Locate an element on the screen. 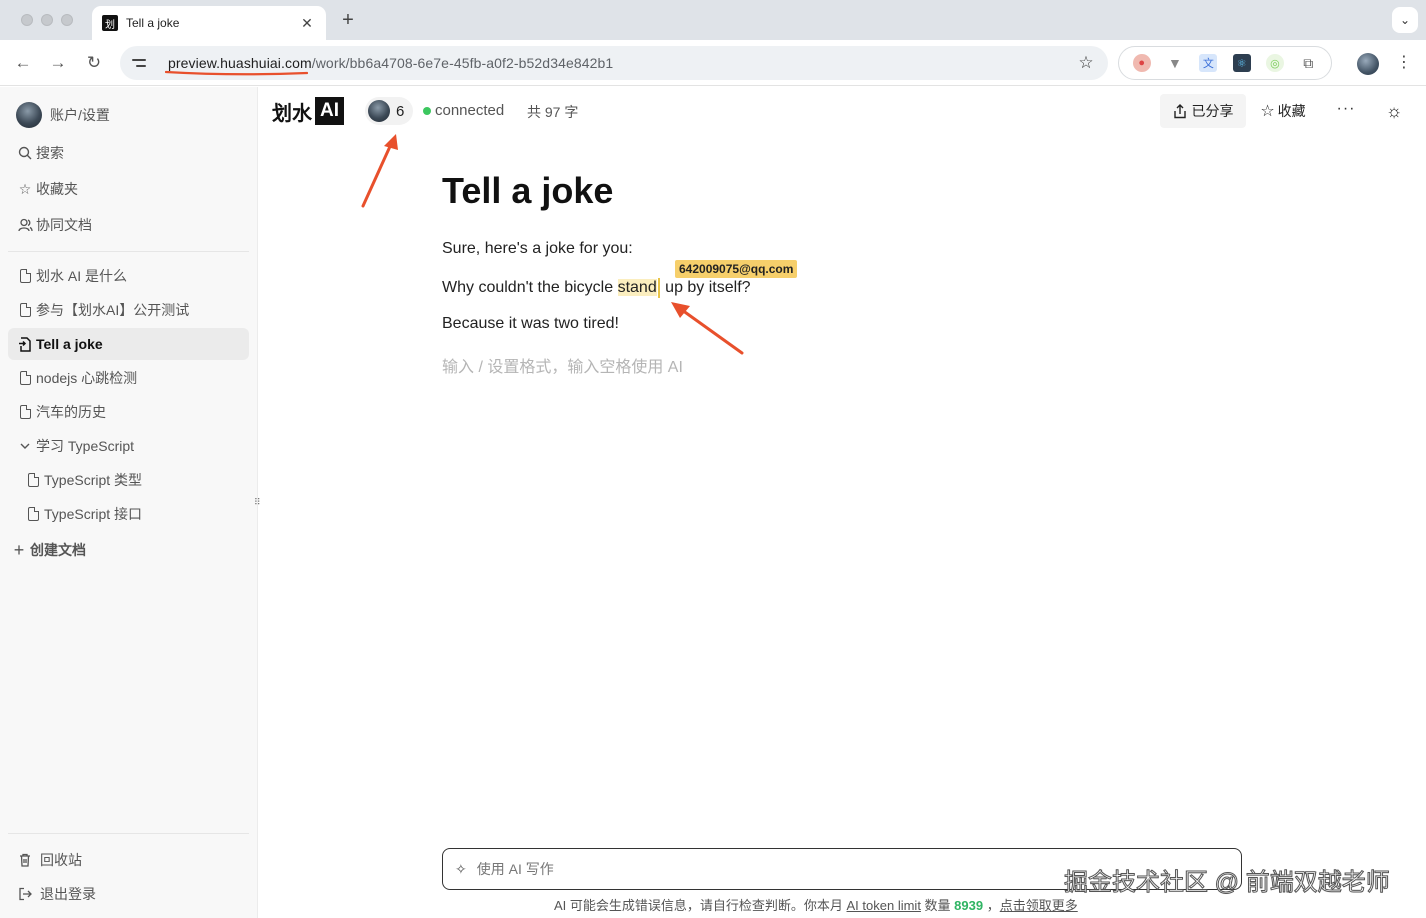 The width and height of the screenshot is (1426, 918). sidebar-item-collab-docs: 协同文档 is located at coordinates (128, 225).